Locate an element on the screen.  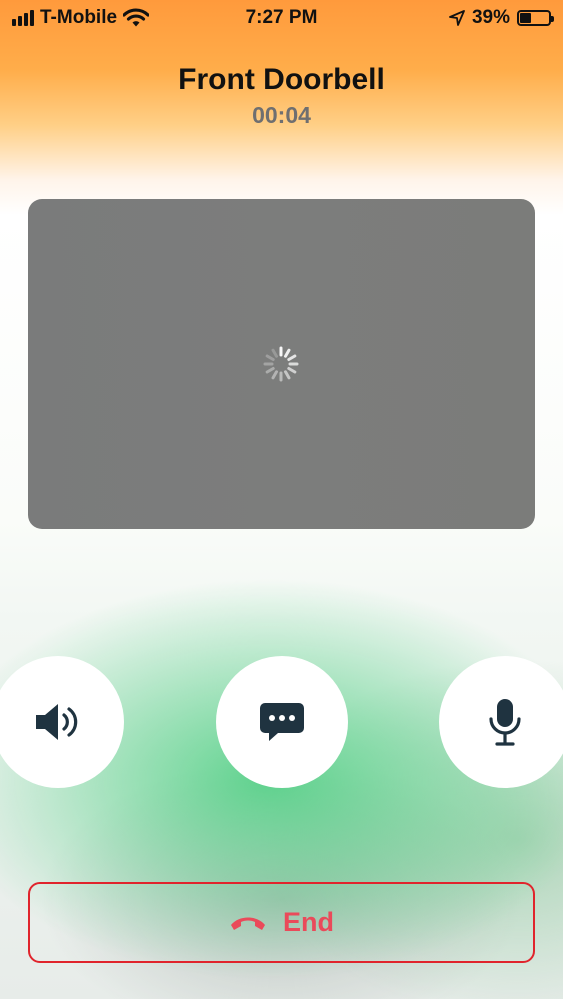
status-bar: T-Mobile 7:27 PM 39% is located at coordinates (281, 18).